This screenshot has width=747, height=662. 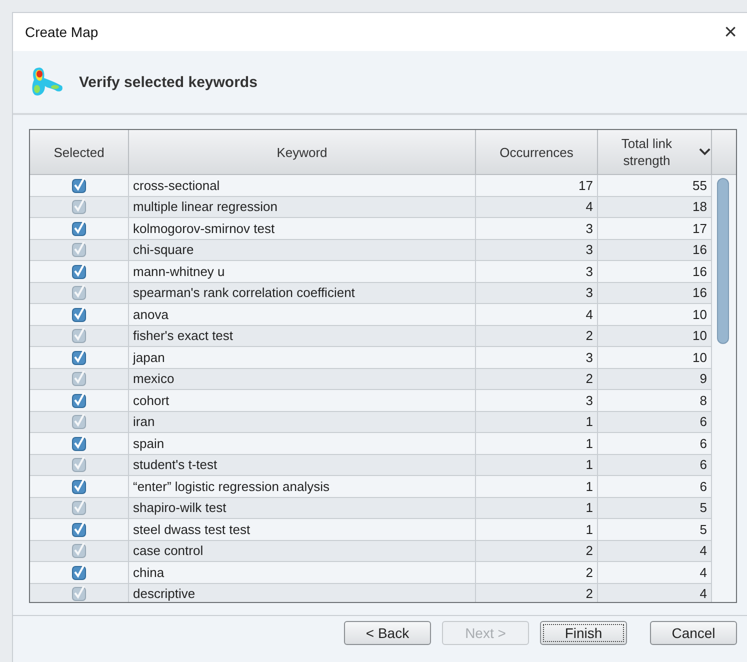 What do you see at coordinates (302, 250) in the screenshot?
I see `keyword-cell: chi-square` at bounding box center [302, 250].